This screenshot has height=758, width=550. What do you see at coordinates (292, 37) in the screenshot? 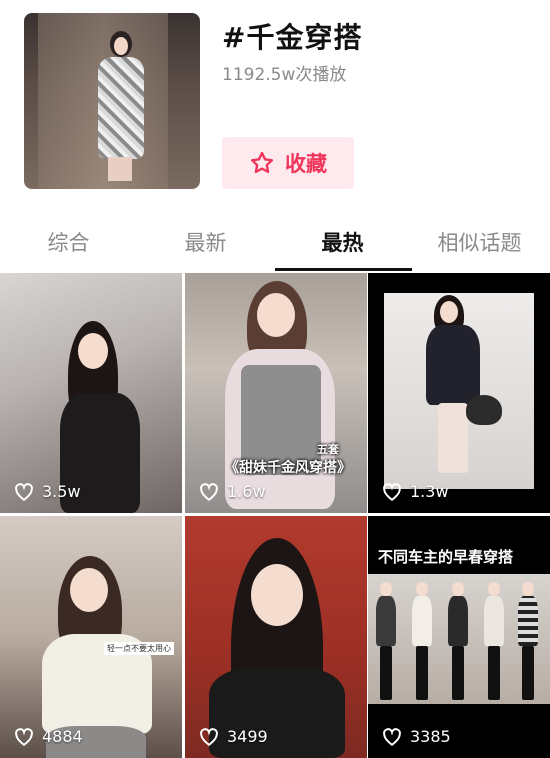
I see `topic-title: #千金穿搭` at bounding box center [292, 37].